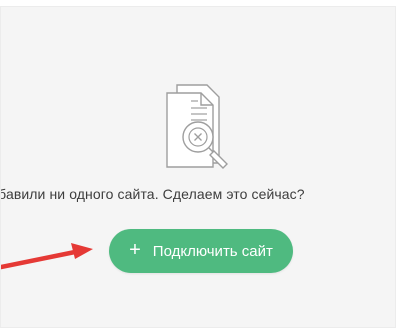  Describe the element at coordinates (135, 250) in the screenshot. I see `plus-icon: +` at that location.